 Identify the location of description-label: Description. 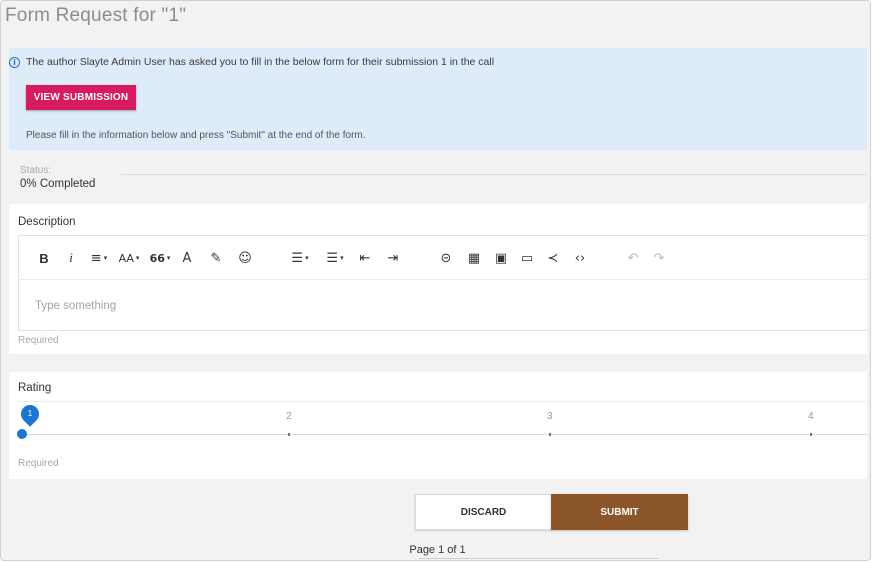
(47, 222).